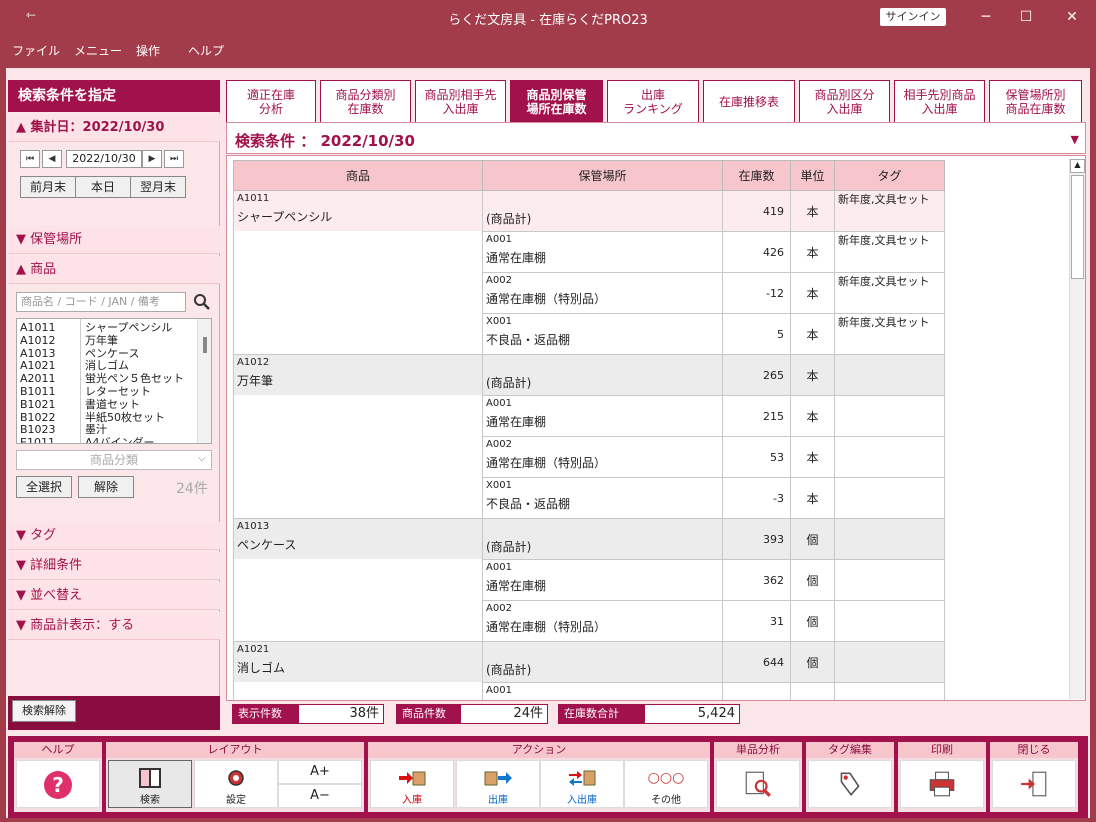  I want to click on product-list-item: B1021 書道セット, so click(107, 404).